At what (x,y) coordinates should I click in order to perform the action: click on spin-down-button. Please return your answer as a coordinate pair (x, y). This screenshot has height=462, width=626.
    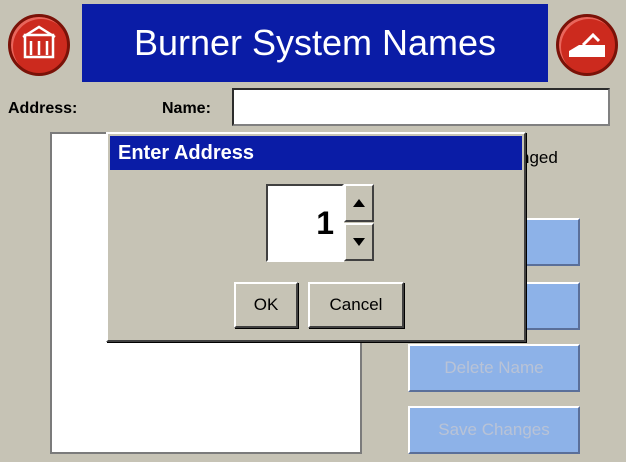
    Looking at the image, I should click on (359, 242).